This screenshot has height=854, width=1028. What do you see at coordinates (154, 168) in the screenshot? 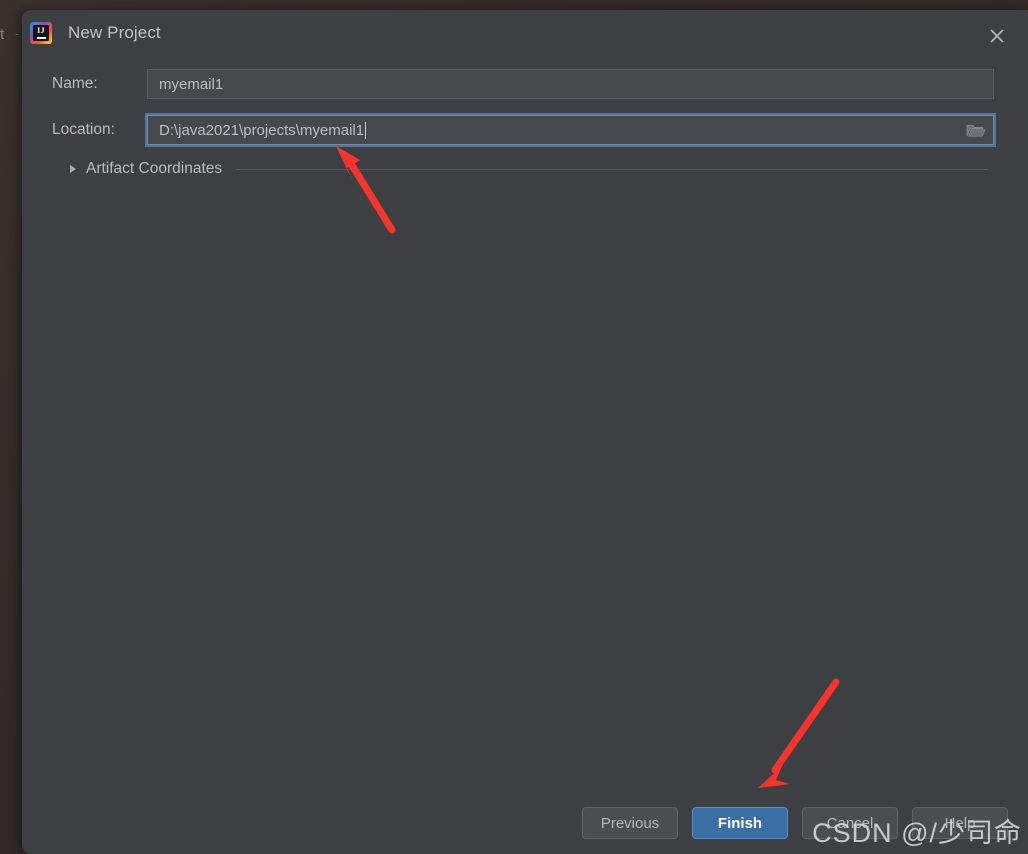
I see `artifact-coordinates-label: Artifact Coordinates` at bounding box center [154, 168].